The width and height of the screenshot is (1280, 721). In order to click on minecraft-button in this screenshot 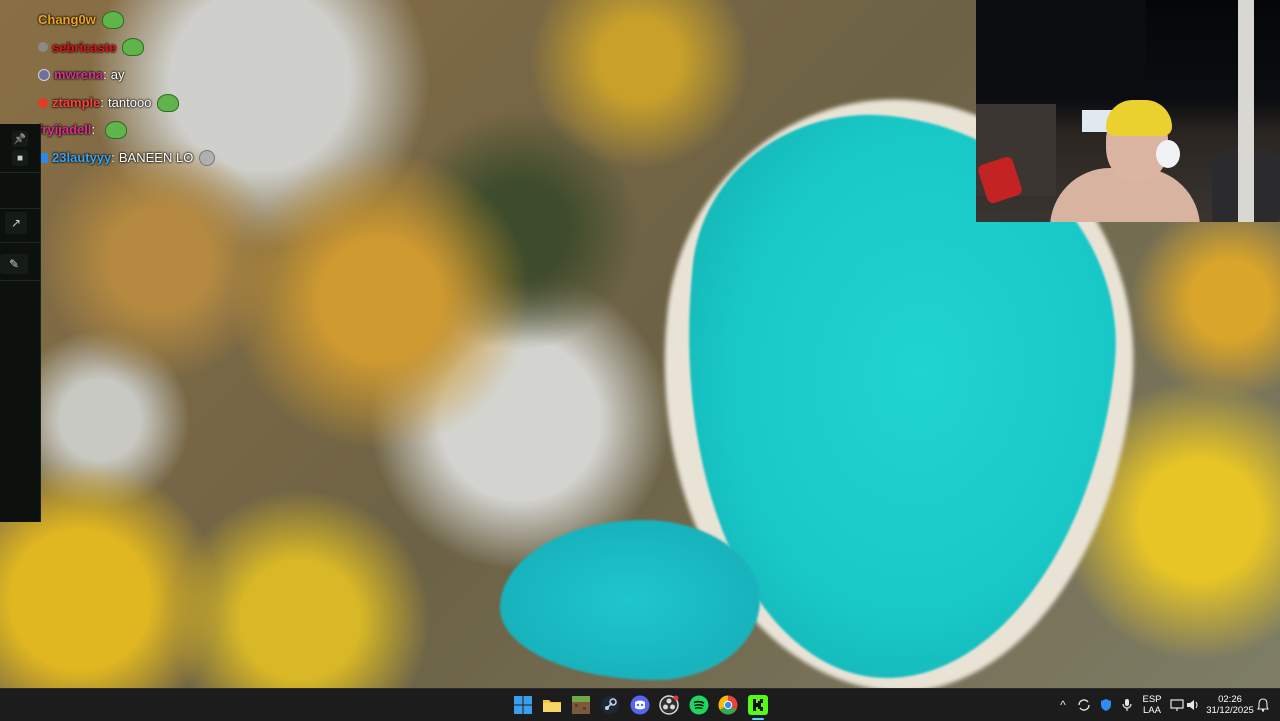, I will do `click(581, 705)`.